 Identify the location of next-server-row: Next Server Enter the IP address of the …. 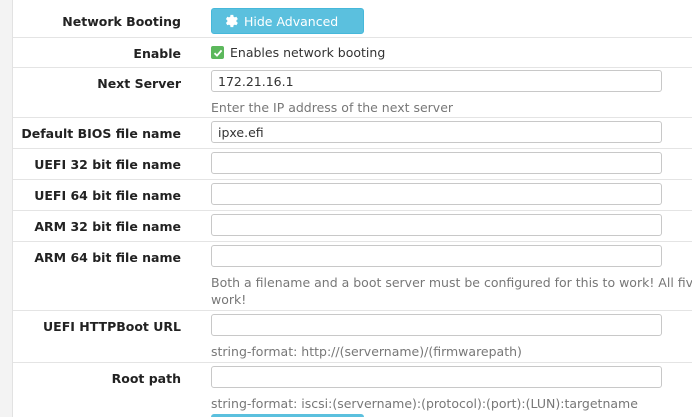
(352, 92).